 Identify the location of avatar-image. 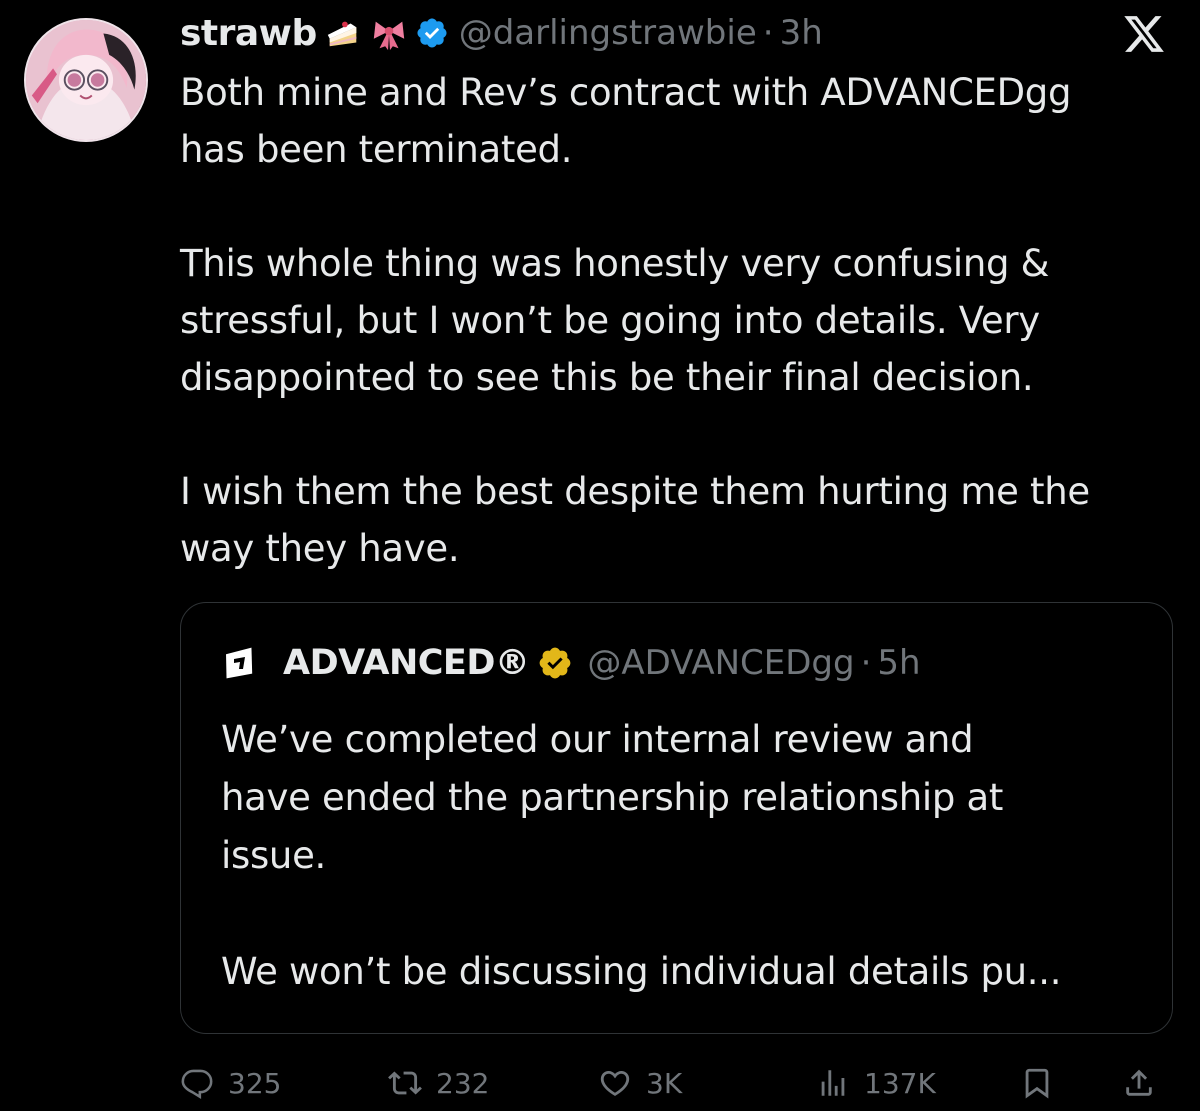
(86, 80).